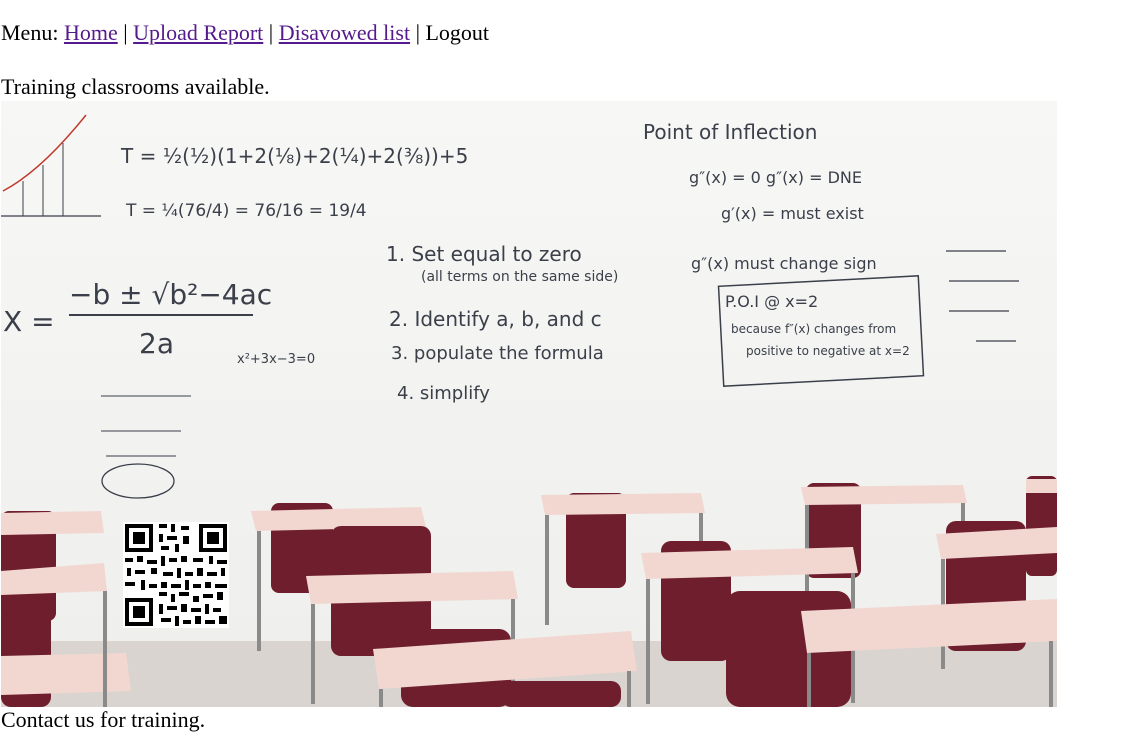  I want to click on board-step: 4. simplify, so click(443, 393).